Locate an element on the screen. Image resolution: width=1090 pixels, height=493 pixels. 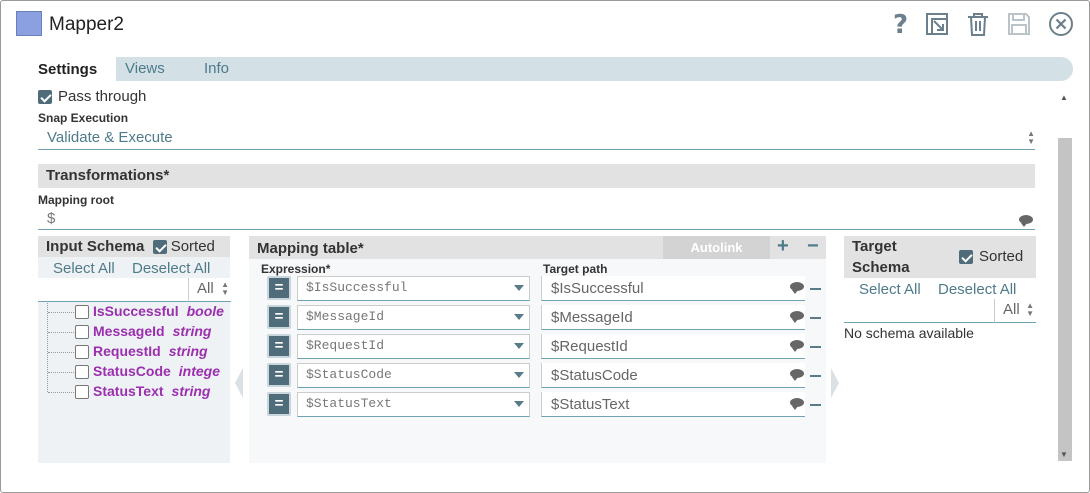
expression-value: $StatusText is located at coordinates (349, 403).